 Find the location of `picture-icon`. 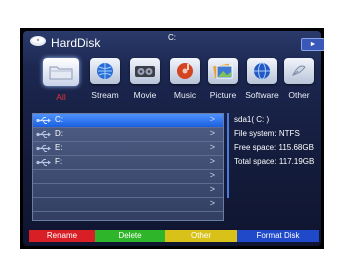

picture-icon is located at coordinates (223, 71).